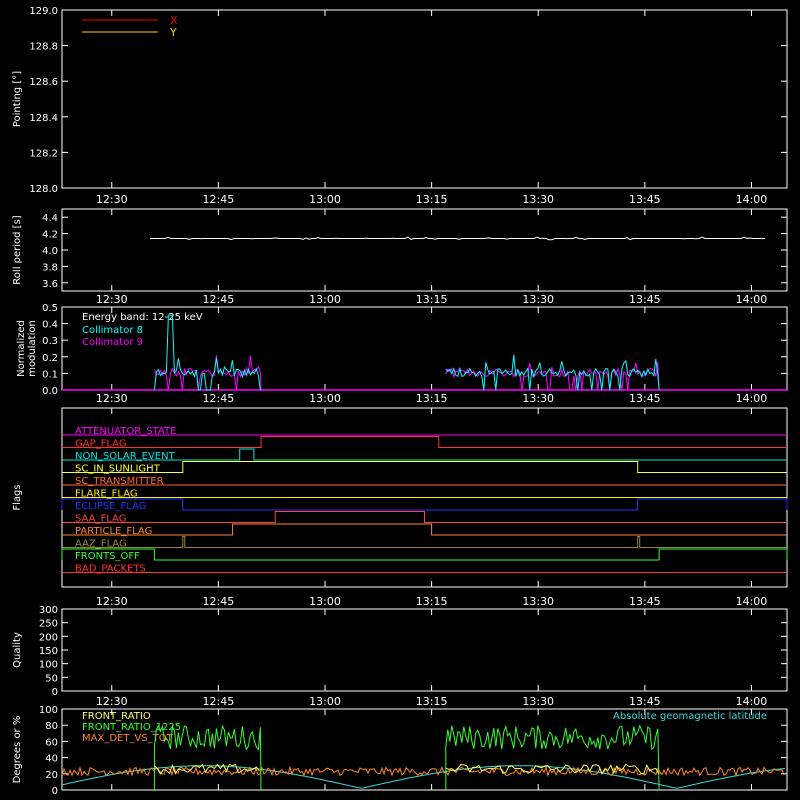 The width and height of the screenshot is (800, 800). Describe the element at coordinates (48, 637) in the screenshot. I see `y-tick-label: 200` at that location.